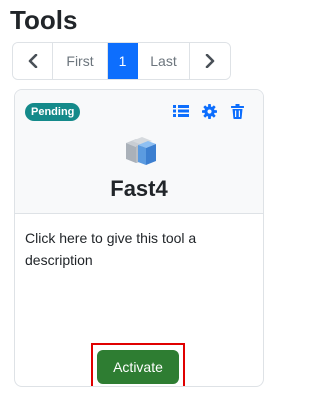  I want to click on cube-stack-icon, so click(140, 151).